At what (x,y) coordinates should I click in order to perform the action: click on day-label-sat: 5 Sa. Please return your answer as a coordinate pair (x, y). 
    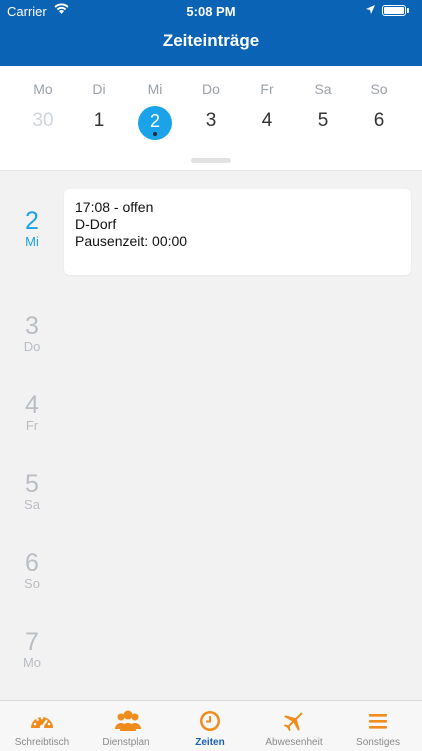
    Looking at the image, I should click on (32, 492).